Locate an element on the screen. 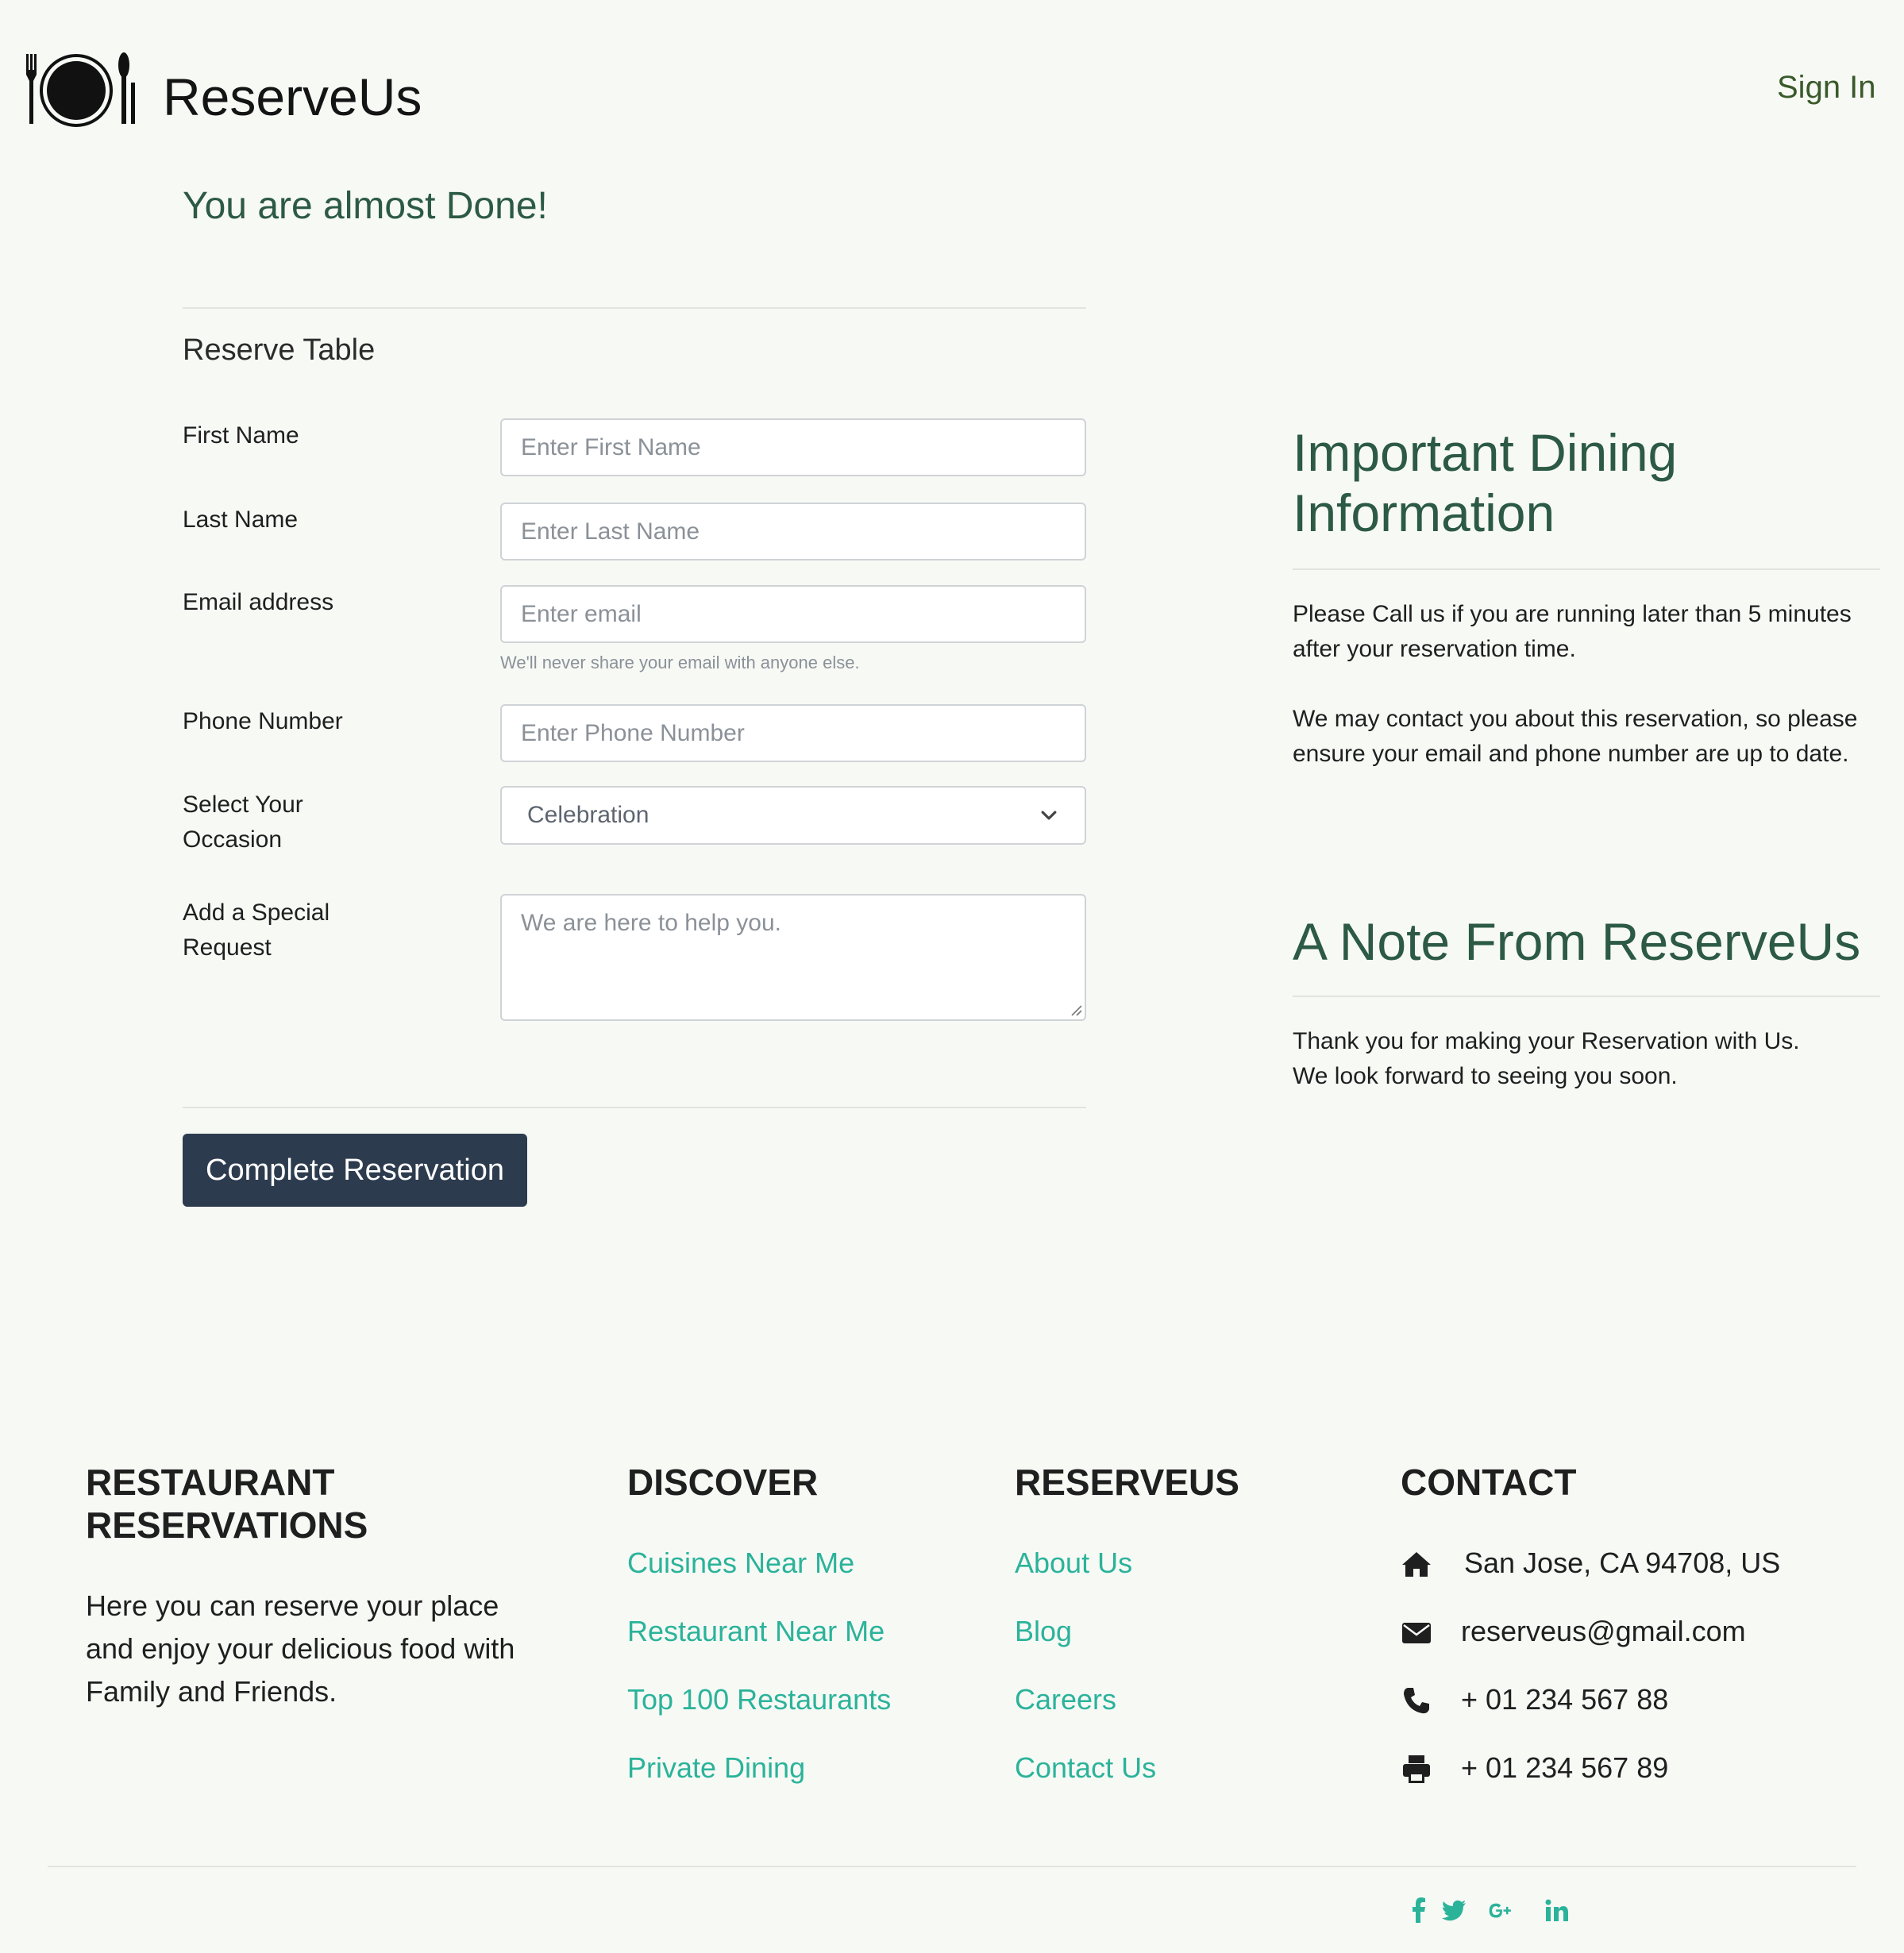 Image resolution: width=1904 pixels, height=1953 pixels. phone-input is located at coordinates (793, 733).